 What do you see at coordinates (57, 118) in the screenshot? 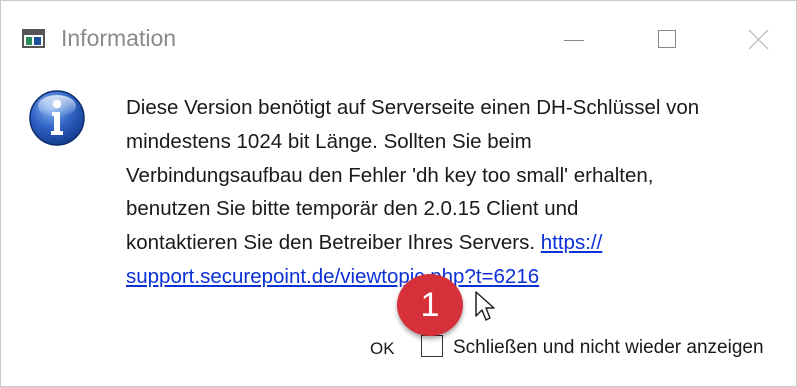
I see `info-icon` at bounding box center [57, 118].